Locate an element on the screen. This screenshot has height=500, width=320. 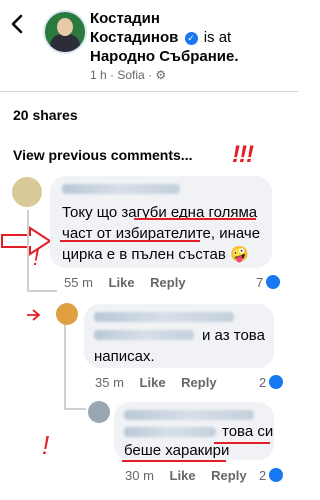
comment-text-line: цирка е в пълен състав 🤪 is located at coordinates (155, 254).